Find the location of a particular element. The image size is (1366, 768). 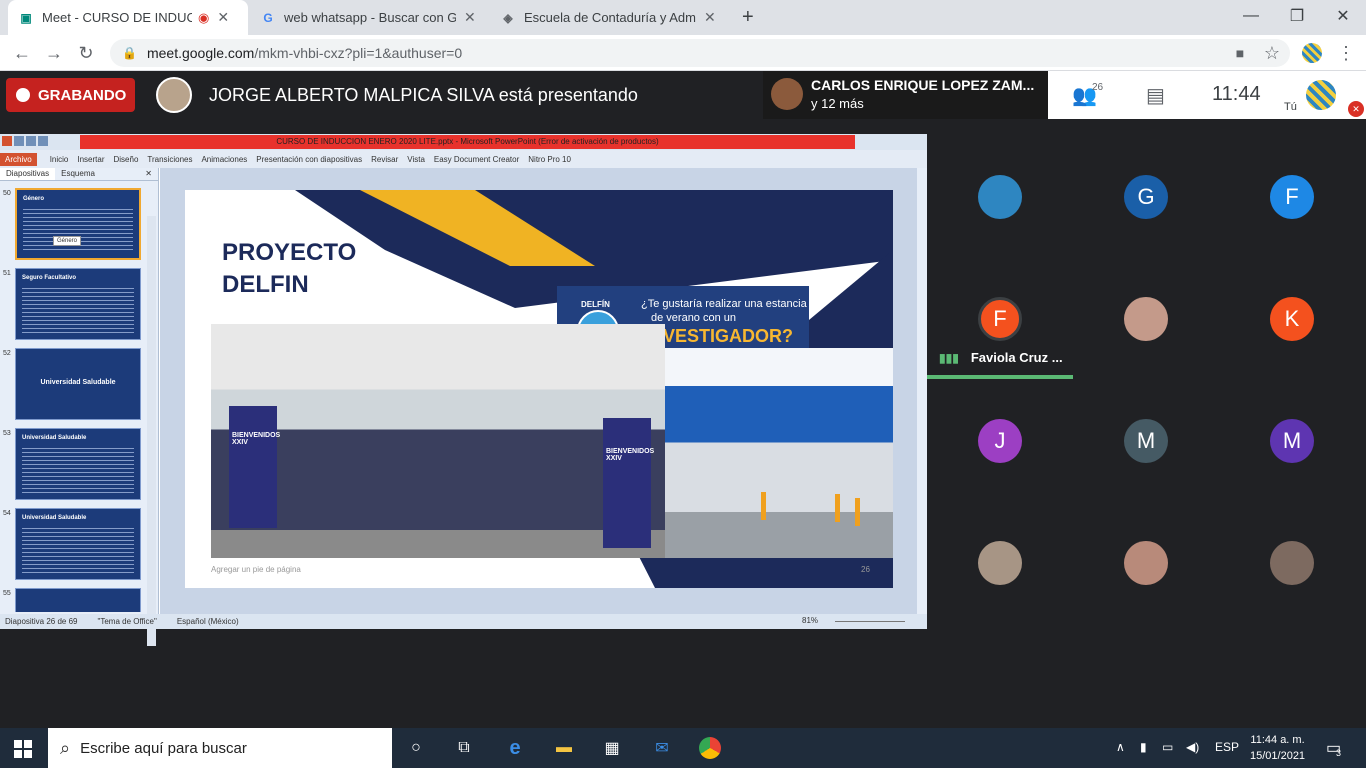

chrome-icon is located at coordinates (710, 748).